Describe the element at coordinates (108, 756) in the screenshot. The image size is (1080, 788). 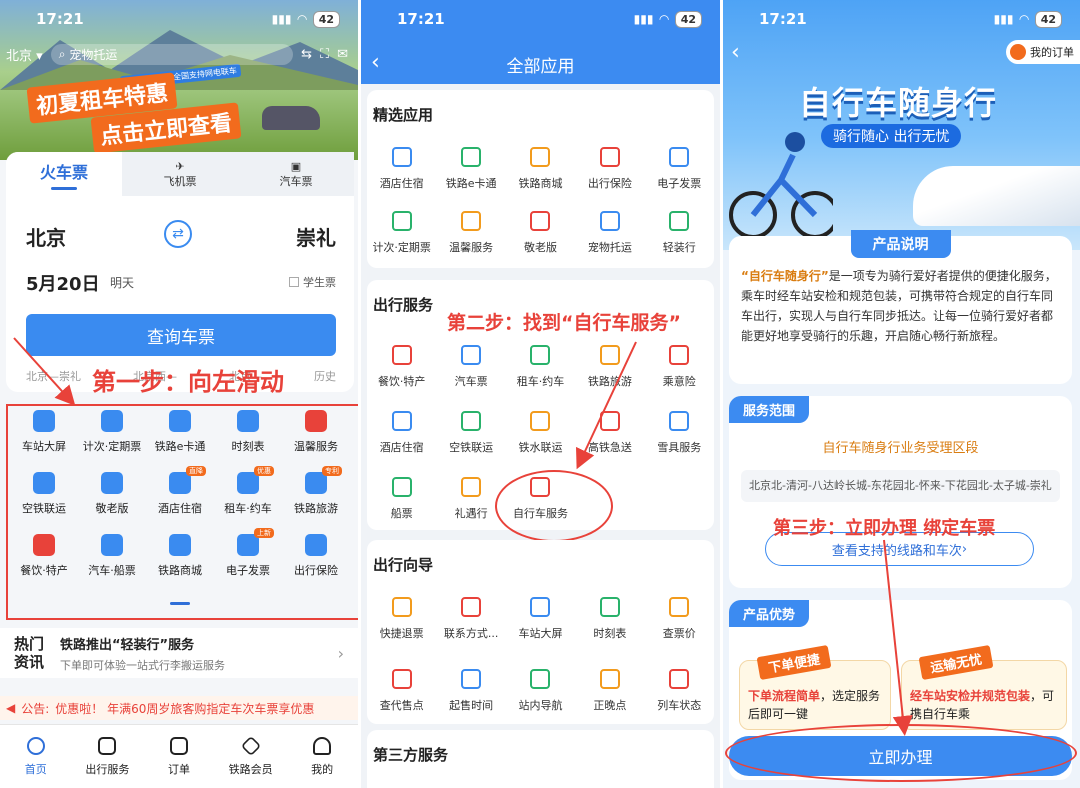
I see `tab-travel-services: 出行服务` at that location.